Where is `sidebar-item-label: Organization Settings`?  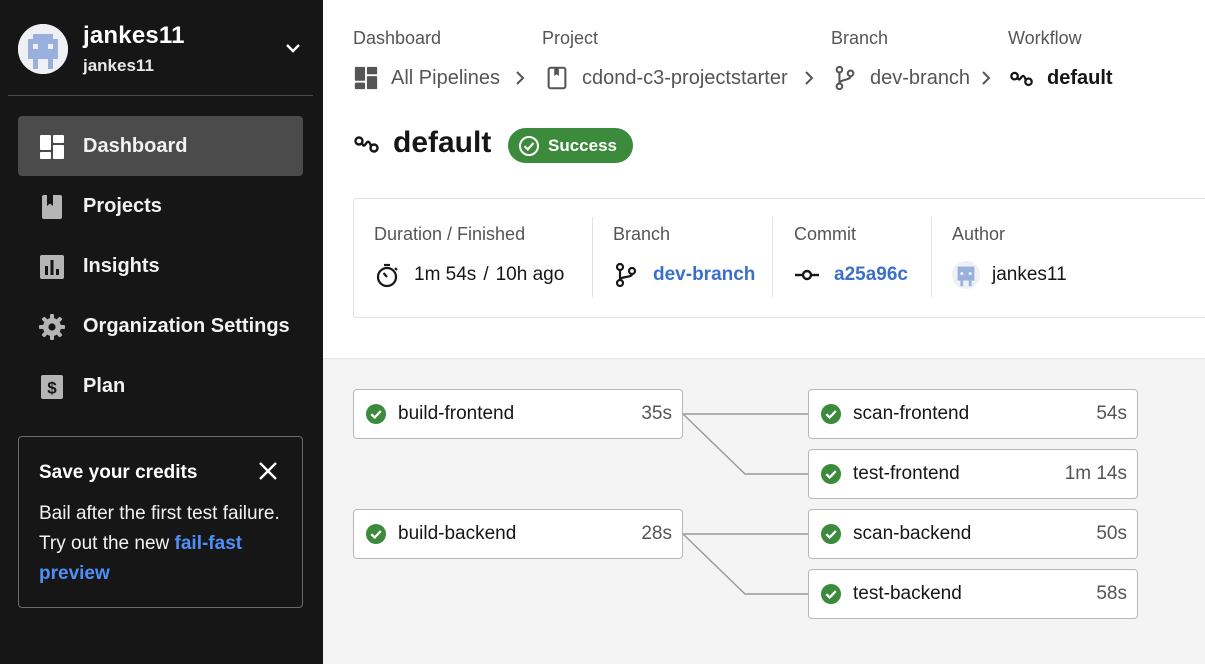 sidebar-item-label: Organization Settings is located at coordinates (186, 326).